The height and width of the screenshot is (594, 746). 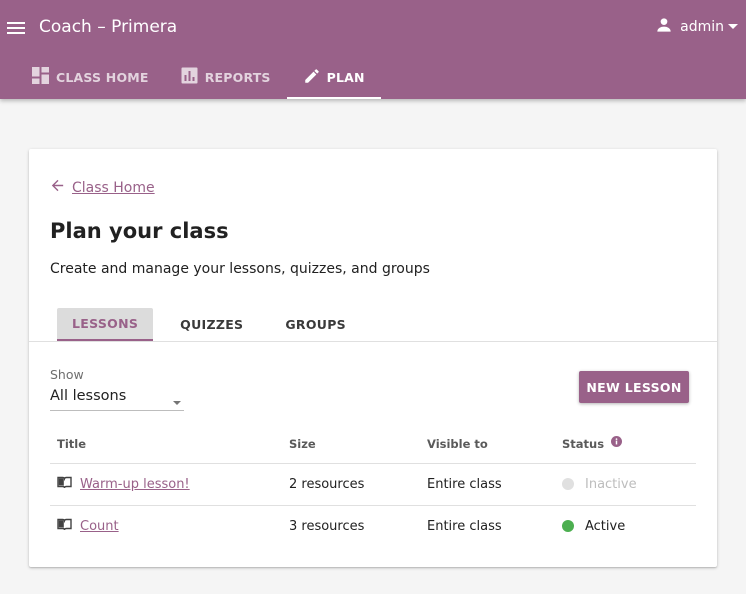 I want to click on header-label: Title, so click(x=72, y=443).